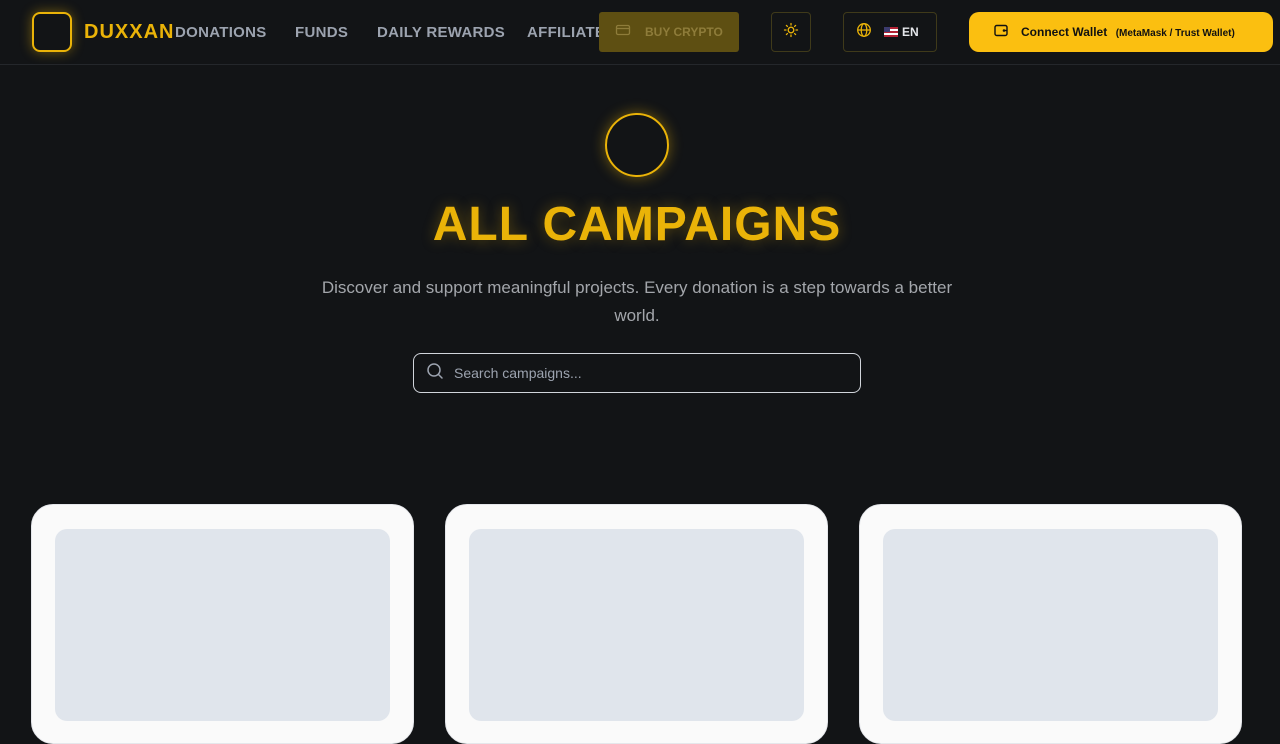  Describe the element at coordinates (864, 32) in the screenshot. I see `globe-icon` at that location.